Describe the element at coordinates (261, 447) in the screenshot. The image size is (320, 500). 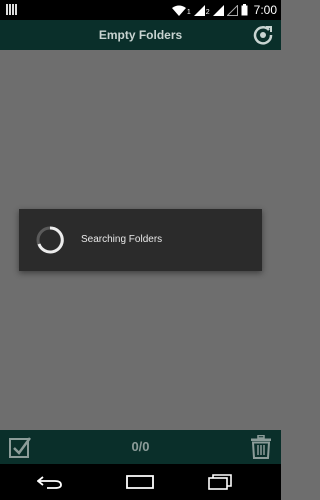
I see `trash-icon` at that location.